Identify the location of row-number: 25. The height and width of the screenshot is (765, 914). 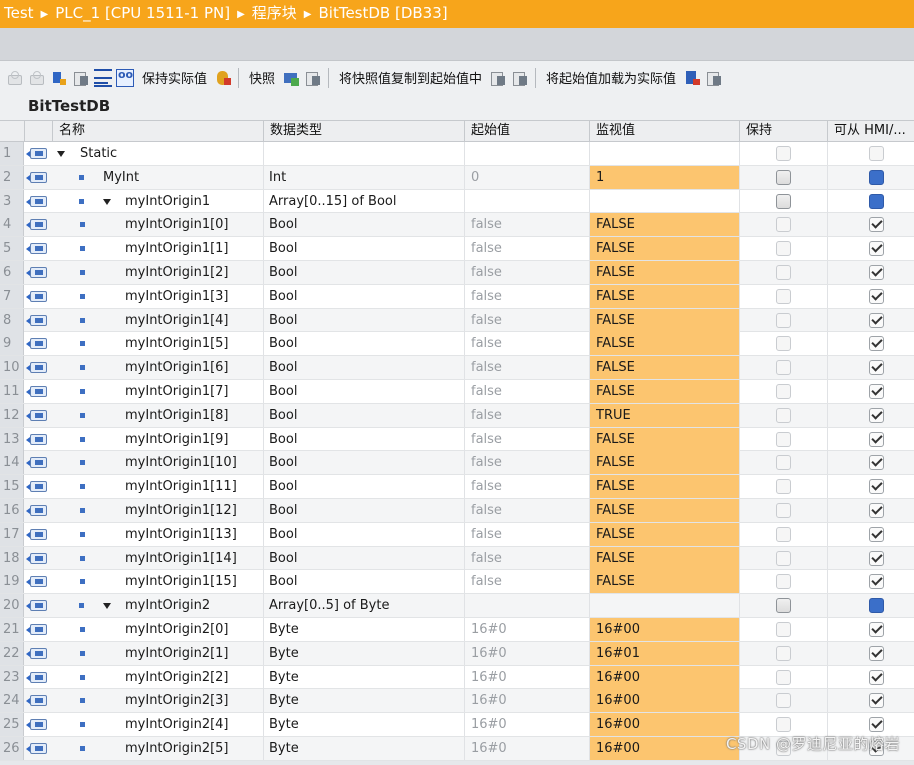
(12, 725).